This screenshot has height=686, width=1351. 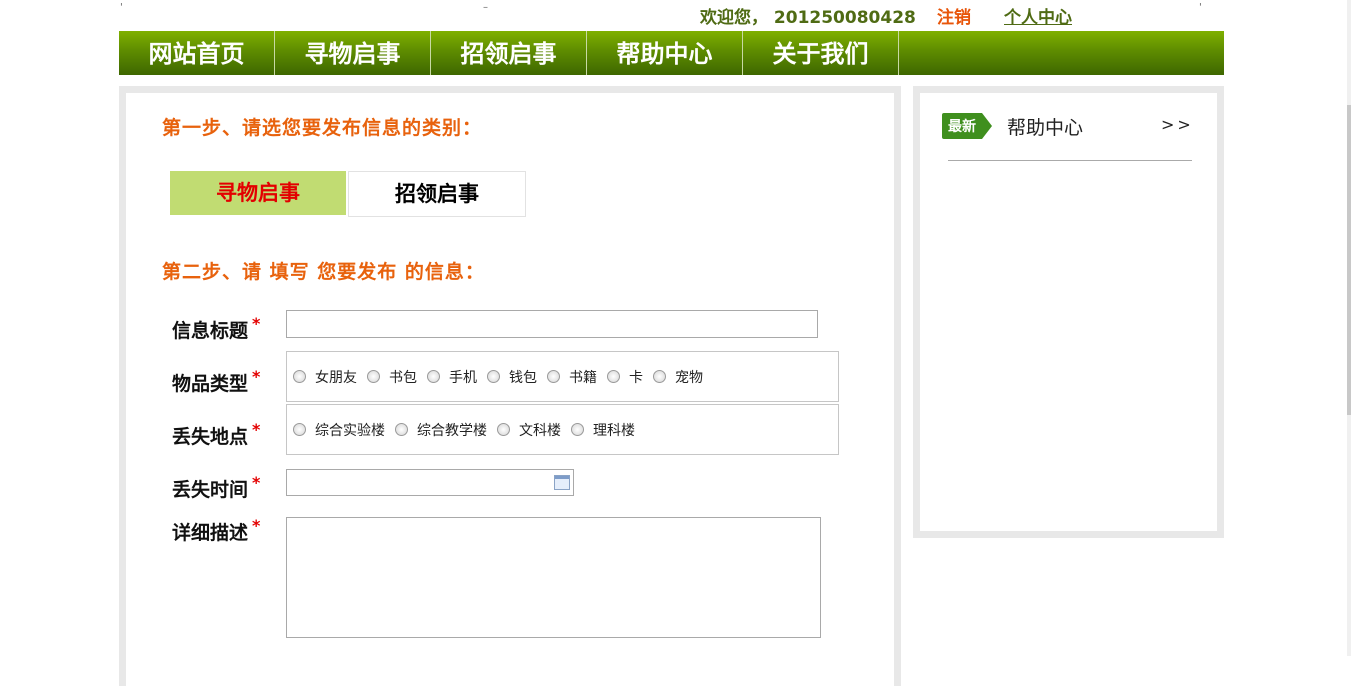 I want to click on new-badge-icon: 最新, so click(x=967, y=126).